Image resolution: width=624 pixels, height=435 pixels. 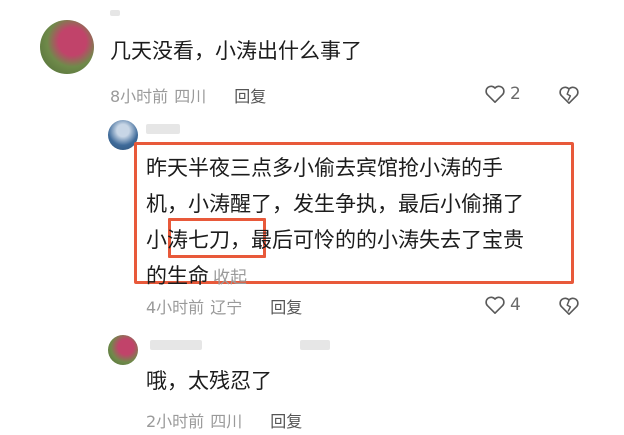 I want to click on reply-time: 2小时前, so click(x=175, y=421).